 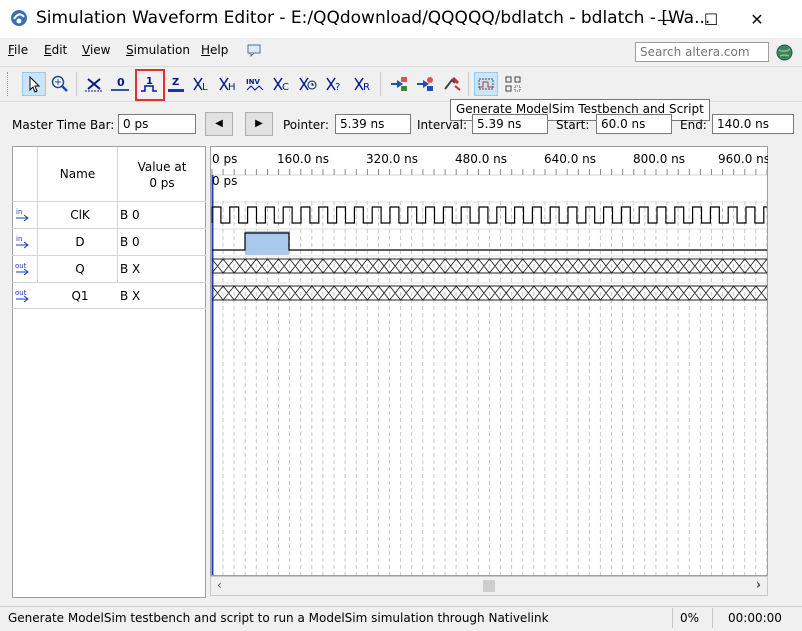 I want to click on signal-name: ClK, so click(x=80, y=215).